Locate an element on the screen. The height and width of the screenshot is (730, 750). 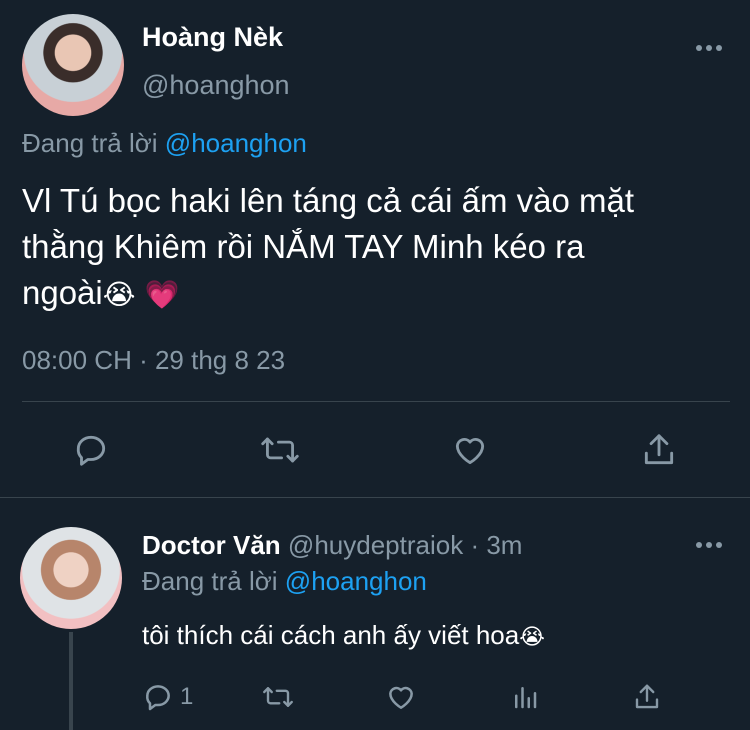
reply-header: Doctor Văn @huydeptraiok · 3m is located at coordinates (332, 545).